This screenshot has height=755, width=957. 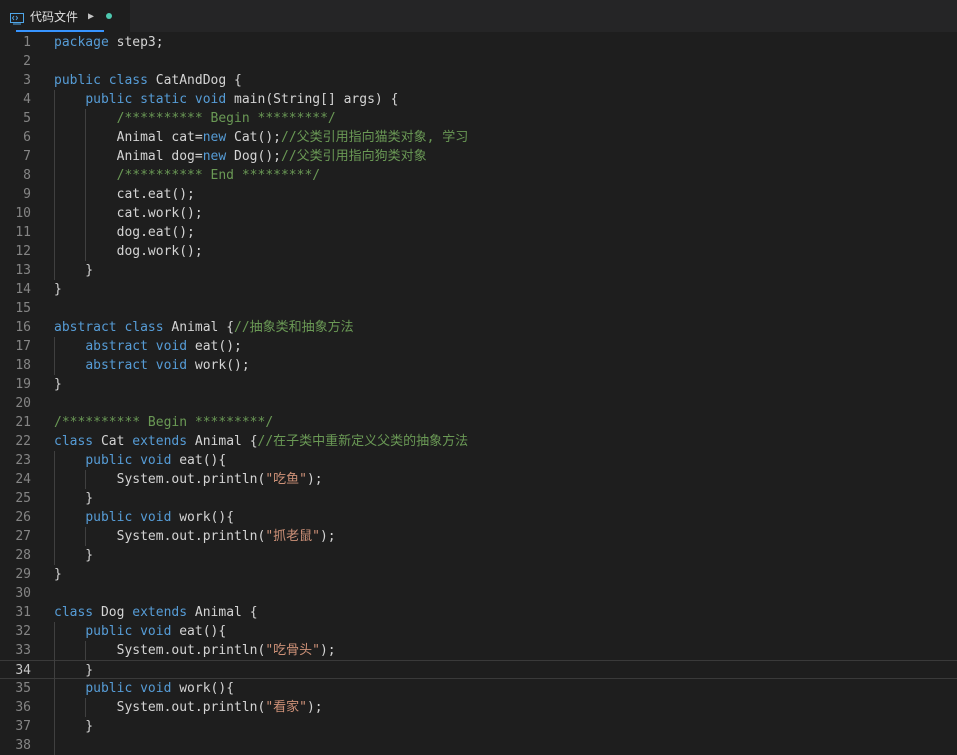 I want to click on code-text: /********** End *********/, so click(x=187, y=175).